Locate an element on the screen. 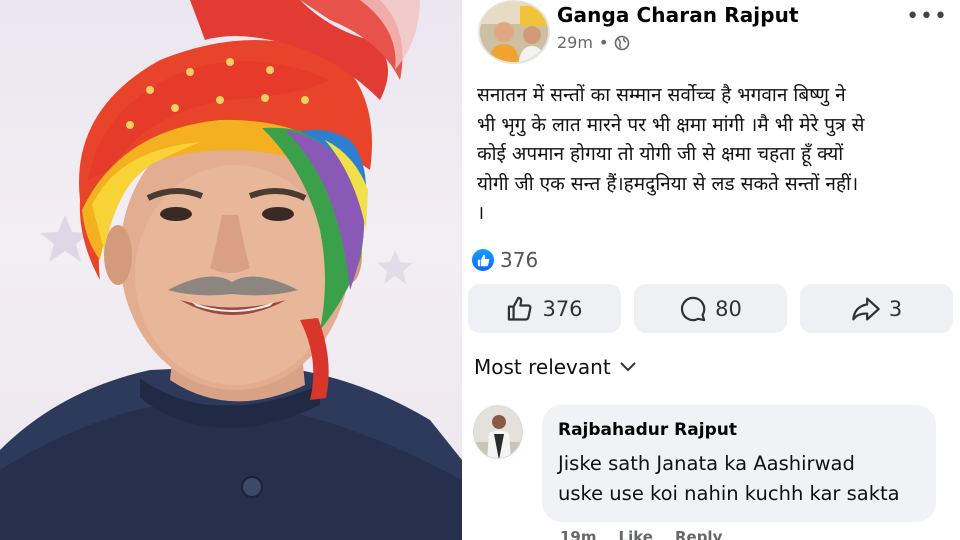 The image size is (960, 540). action-row: 376 80 3 is located at coordinates (712, 309).